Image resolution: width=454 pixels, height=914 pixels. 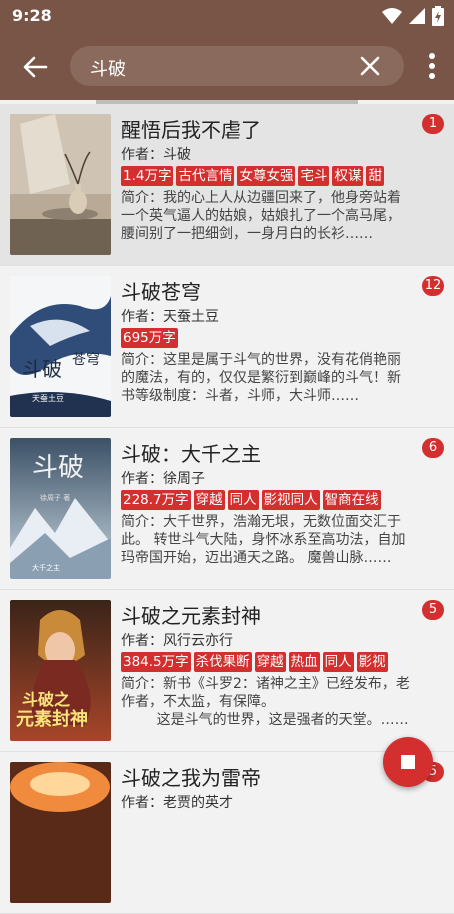 I want to click on book-tag: 1.4万字, so click(x=147, y=176).